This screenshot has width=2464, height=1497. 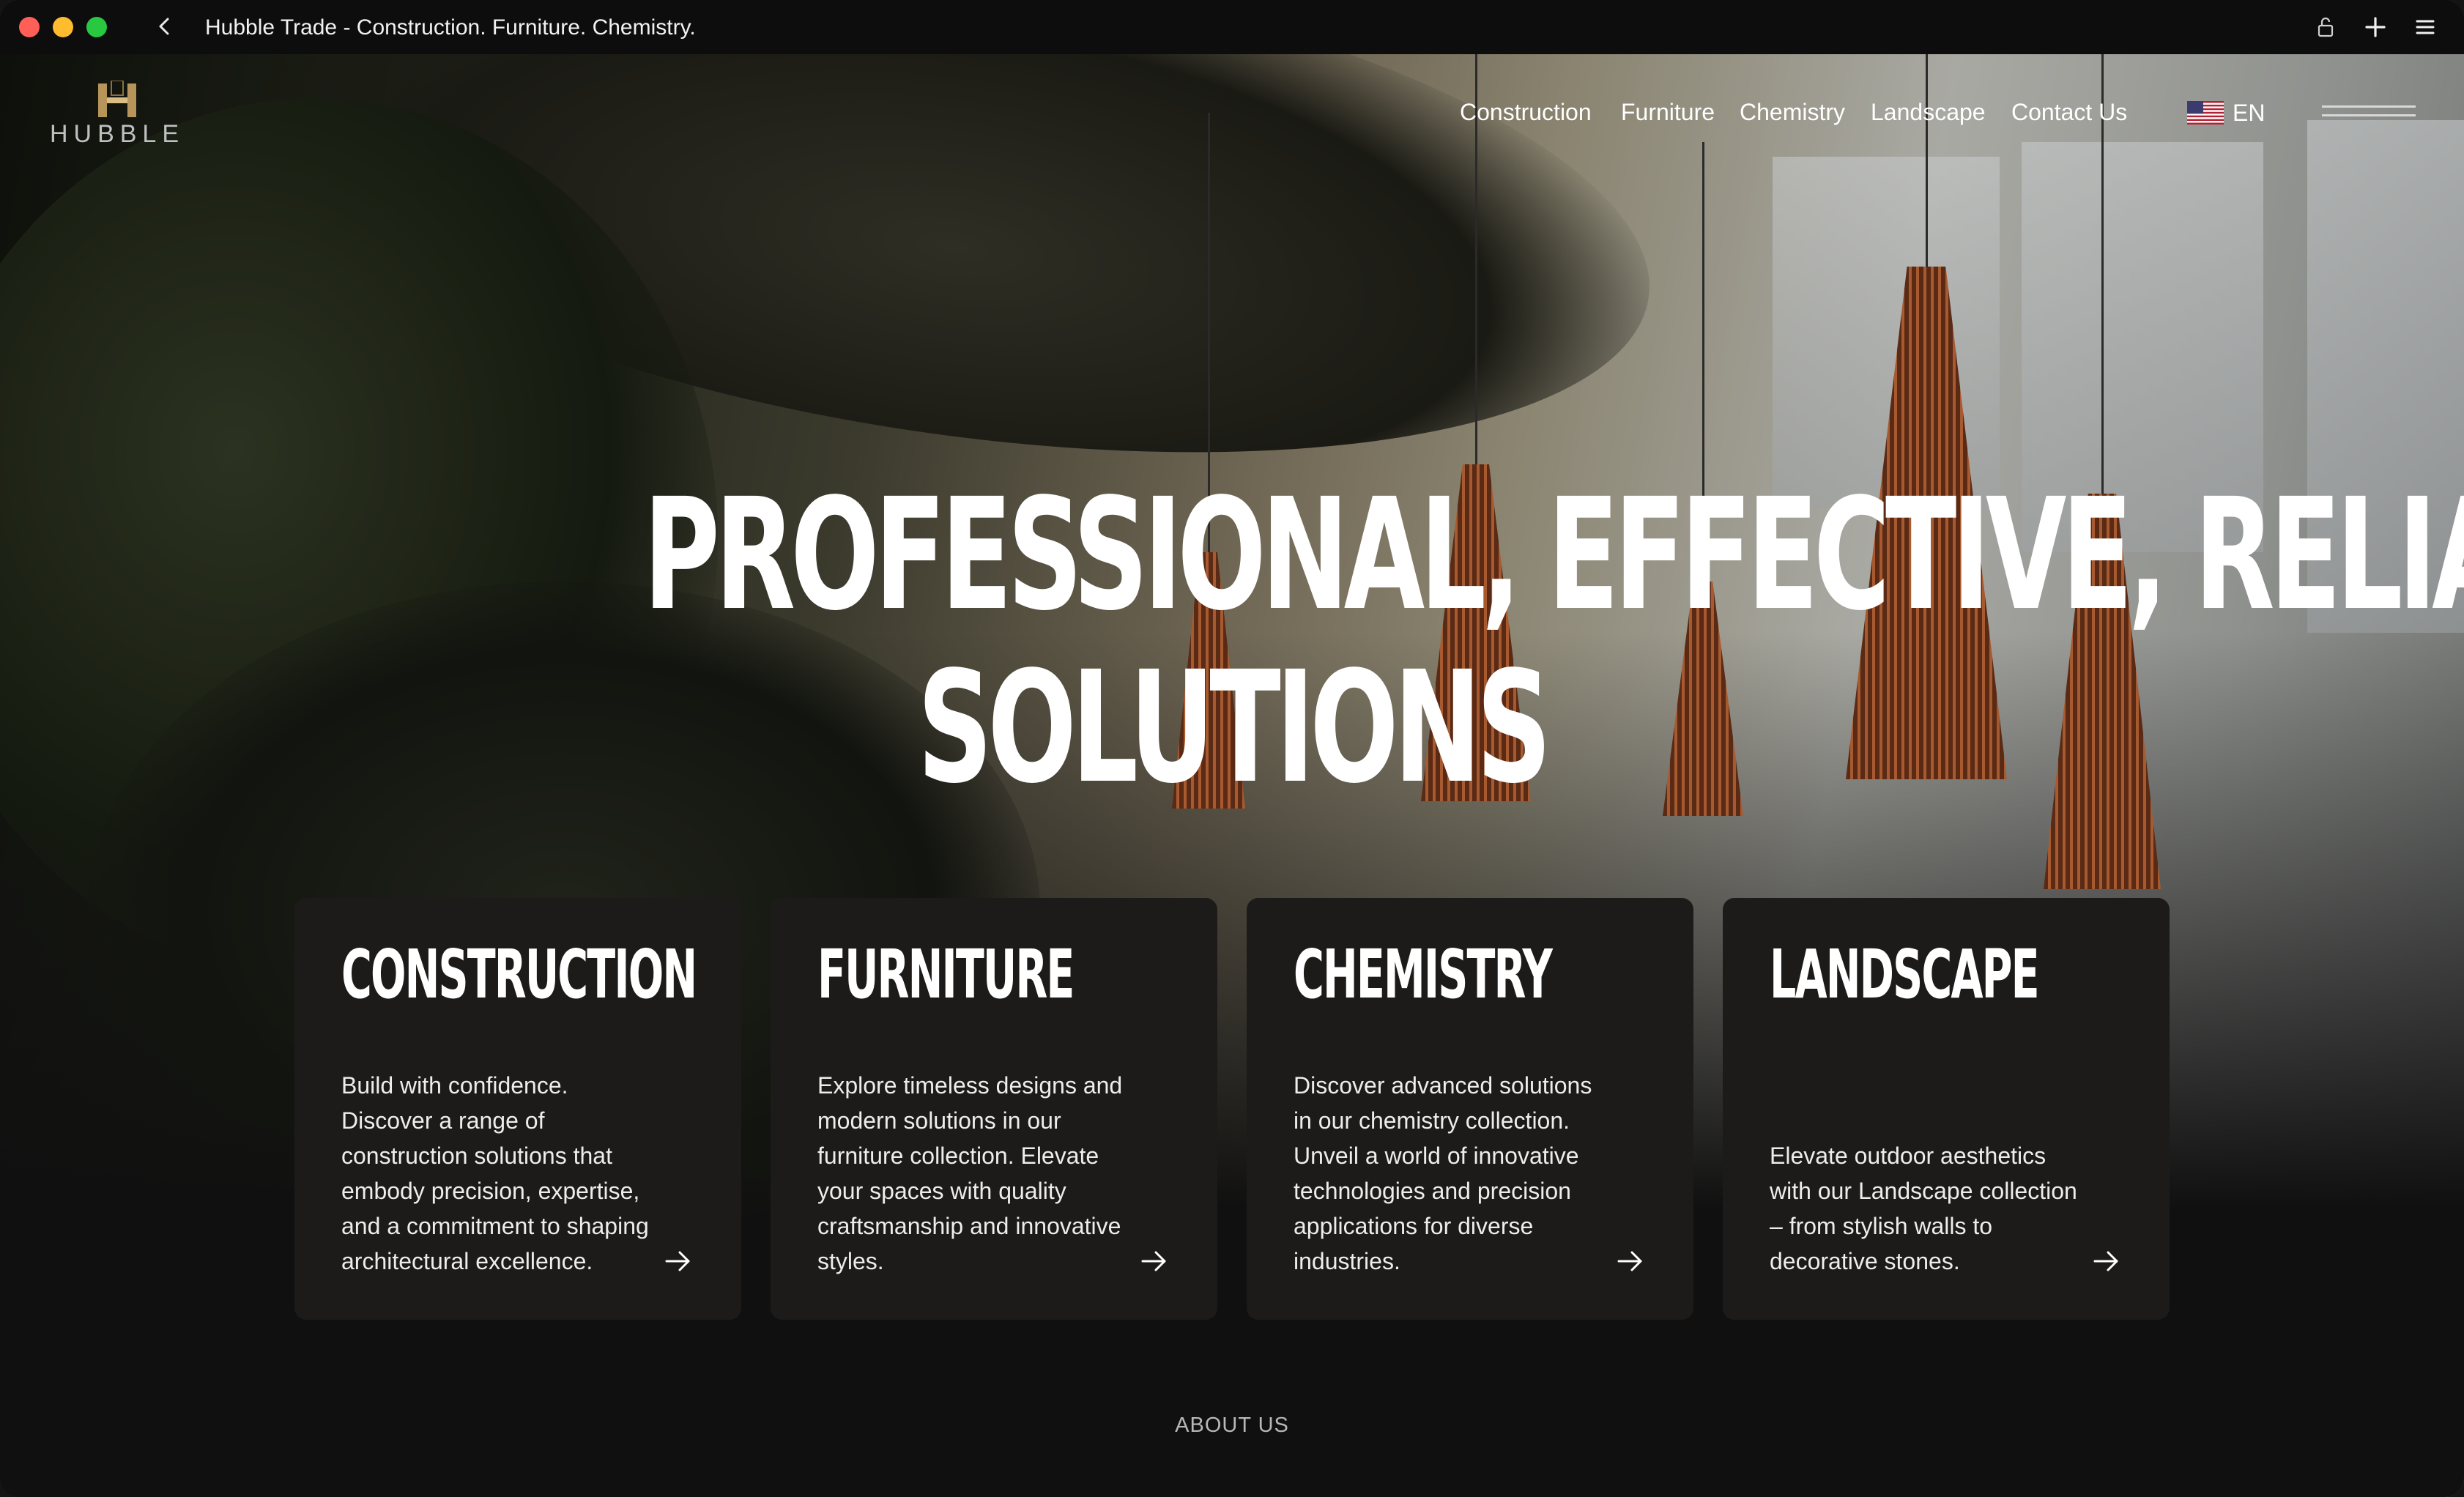 I want to click on logo-text: HUBBLE, so click(x=117, y=134).